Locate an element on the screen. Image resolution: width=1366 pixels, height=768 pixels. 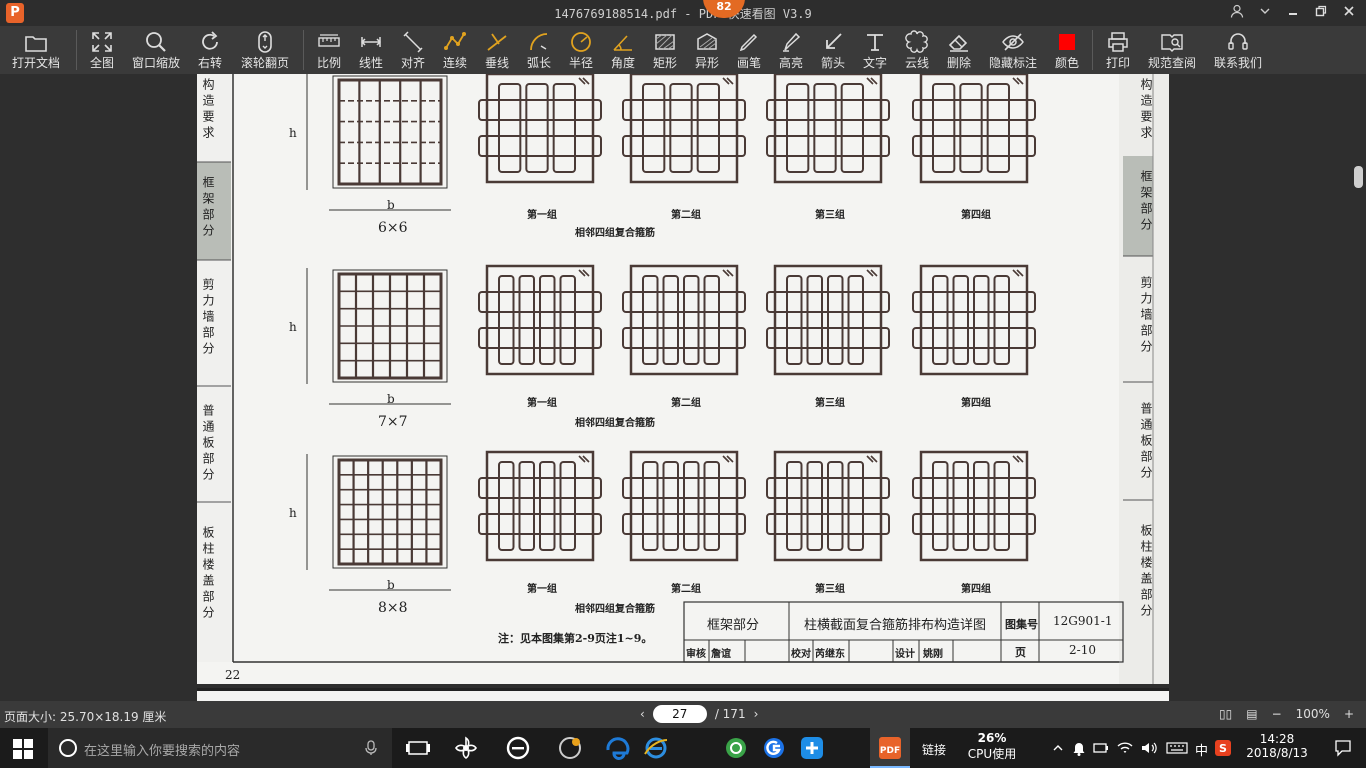
toolbar-button-text: 文字 is located at coordinates (875, 50).